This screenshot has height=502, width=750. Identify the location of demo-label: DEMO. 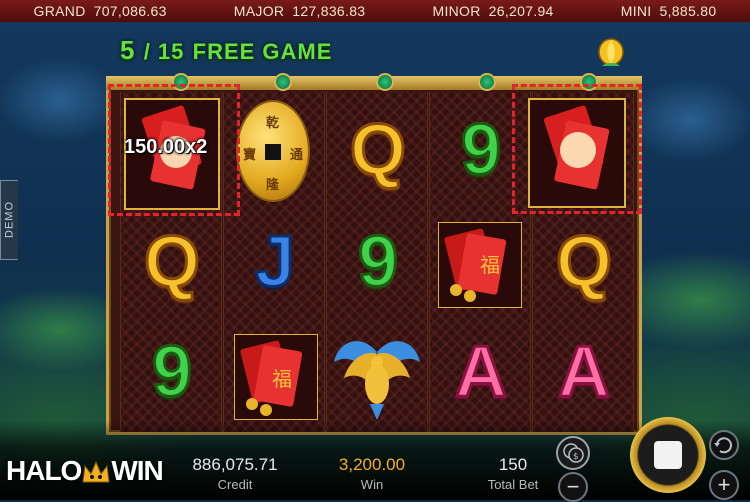
(9, 220).